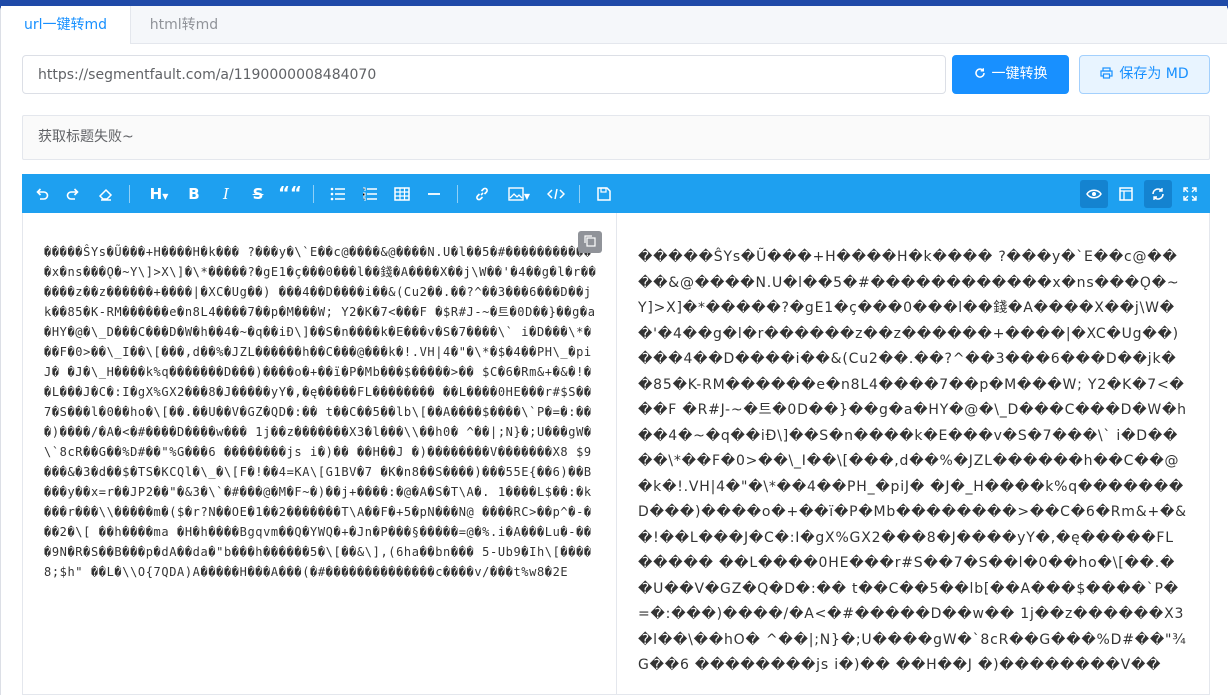 This screenshot has height=695, width=1228. What do you see at coordinates (1106, 74) in the screenshot?
I see `printer-icon` at bounding box center [1106, 74].